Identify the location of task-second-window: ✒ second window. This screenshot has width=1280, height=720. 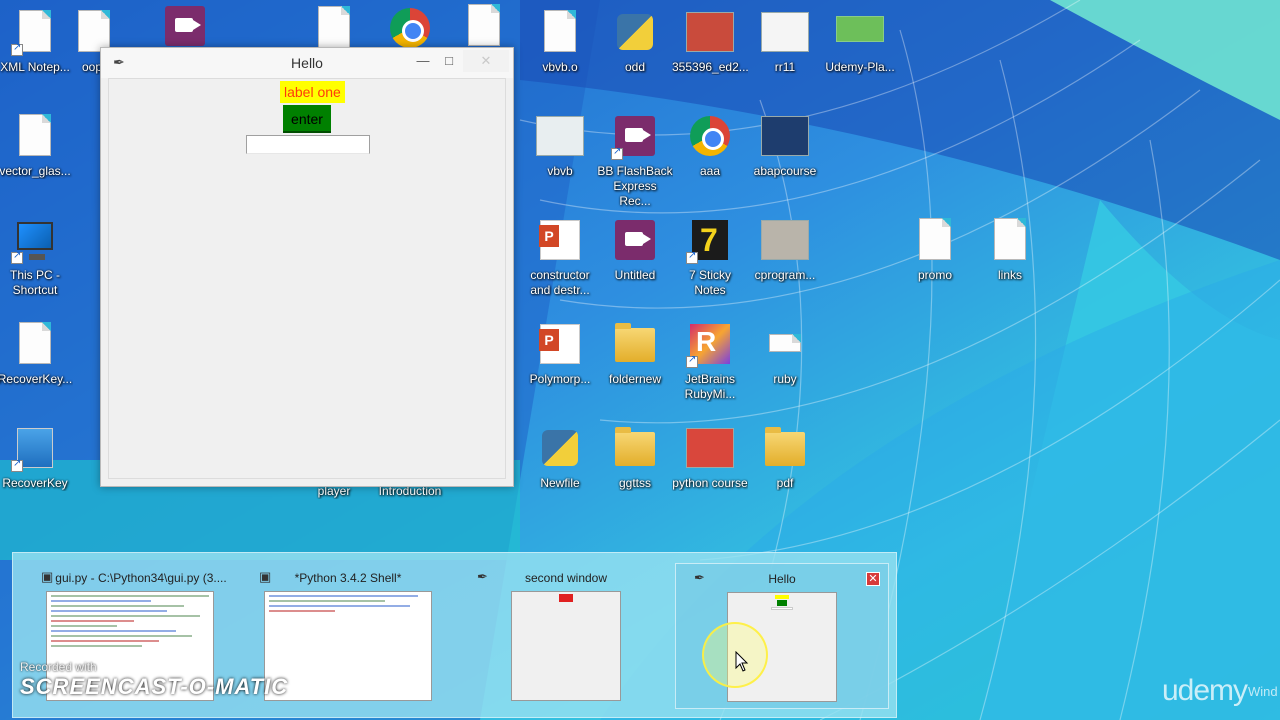
(566, 636).